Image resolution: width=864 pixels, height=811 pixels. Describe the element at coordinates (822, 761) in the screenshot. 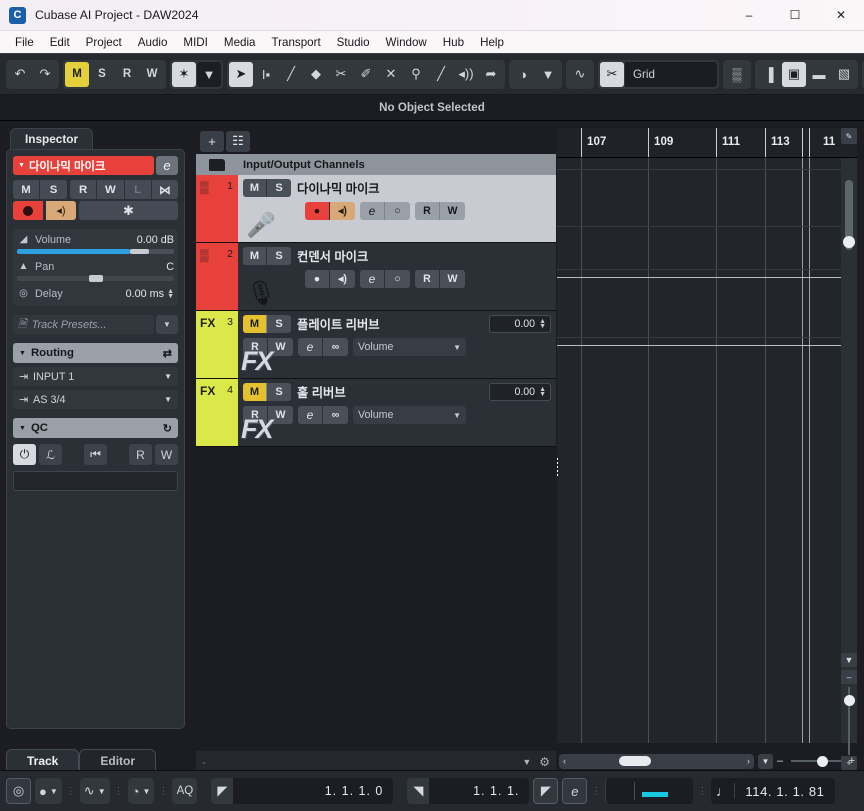

I see `horizontal-zoom-handle` at that location.